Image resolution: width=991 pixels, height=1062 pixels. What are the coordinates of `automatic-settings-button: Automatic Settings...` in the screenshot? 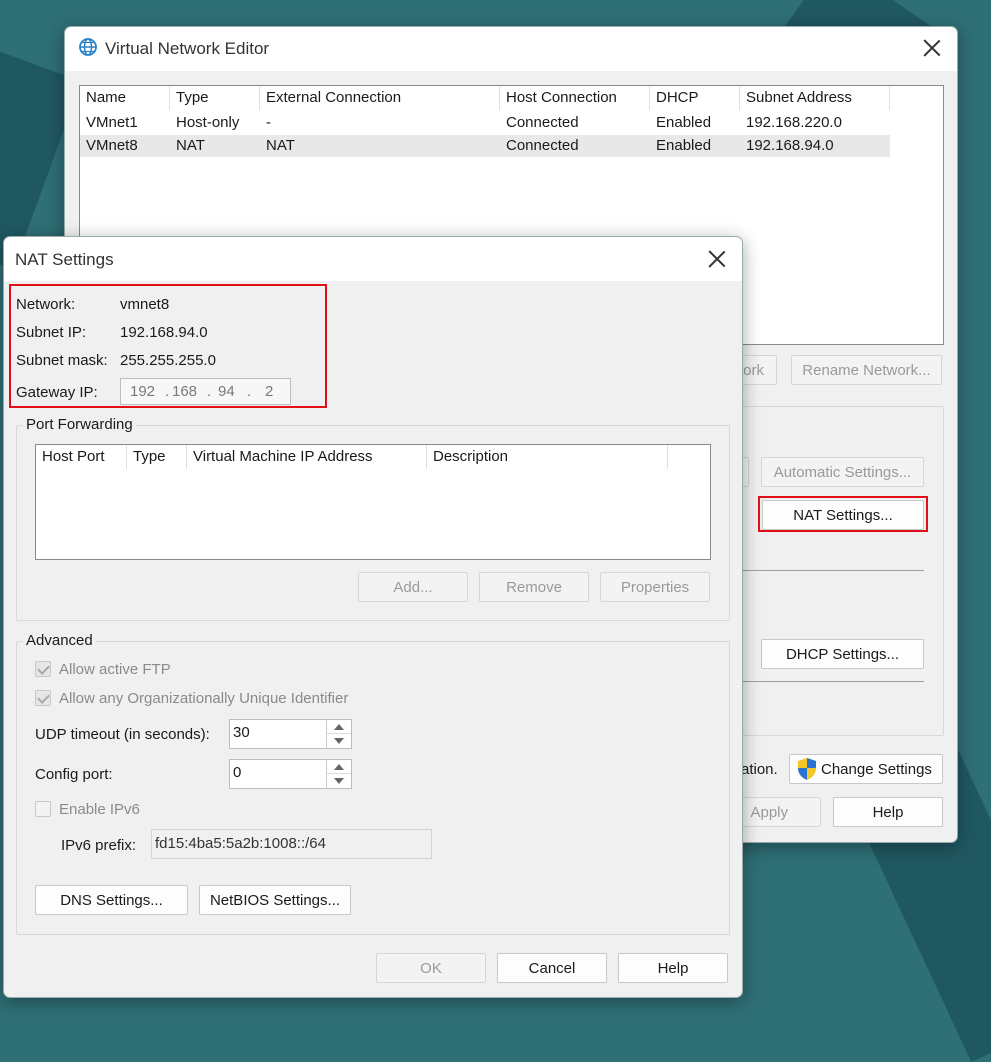 It's located at (842, 472).